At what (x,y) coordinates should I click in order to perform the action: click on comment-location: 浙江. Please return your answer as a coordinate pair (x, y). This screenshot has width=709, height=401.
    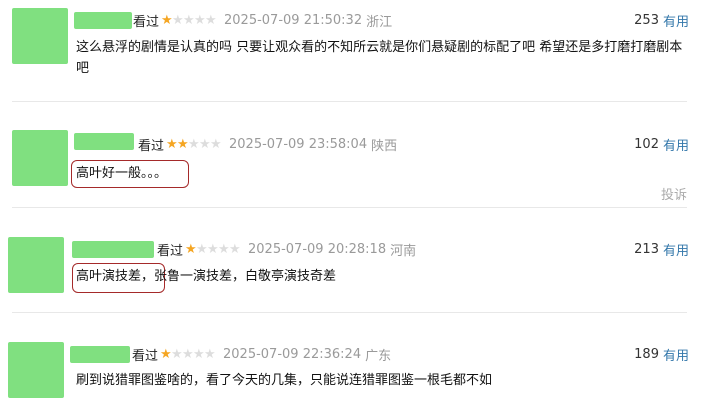
    Looking at the image, I should click on (379, 22).